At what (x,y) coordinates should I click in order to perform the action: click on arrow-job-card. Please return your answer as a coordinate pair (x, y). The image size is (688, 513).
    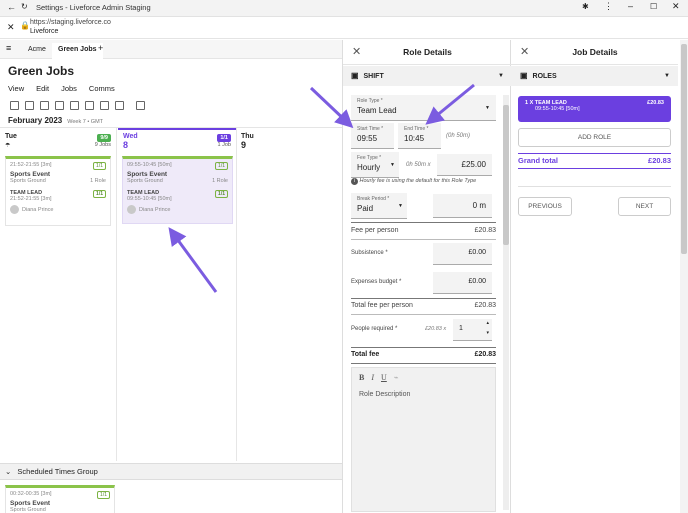
    Looking at the image, I should click on (193, 260).